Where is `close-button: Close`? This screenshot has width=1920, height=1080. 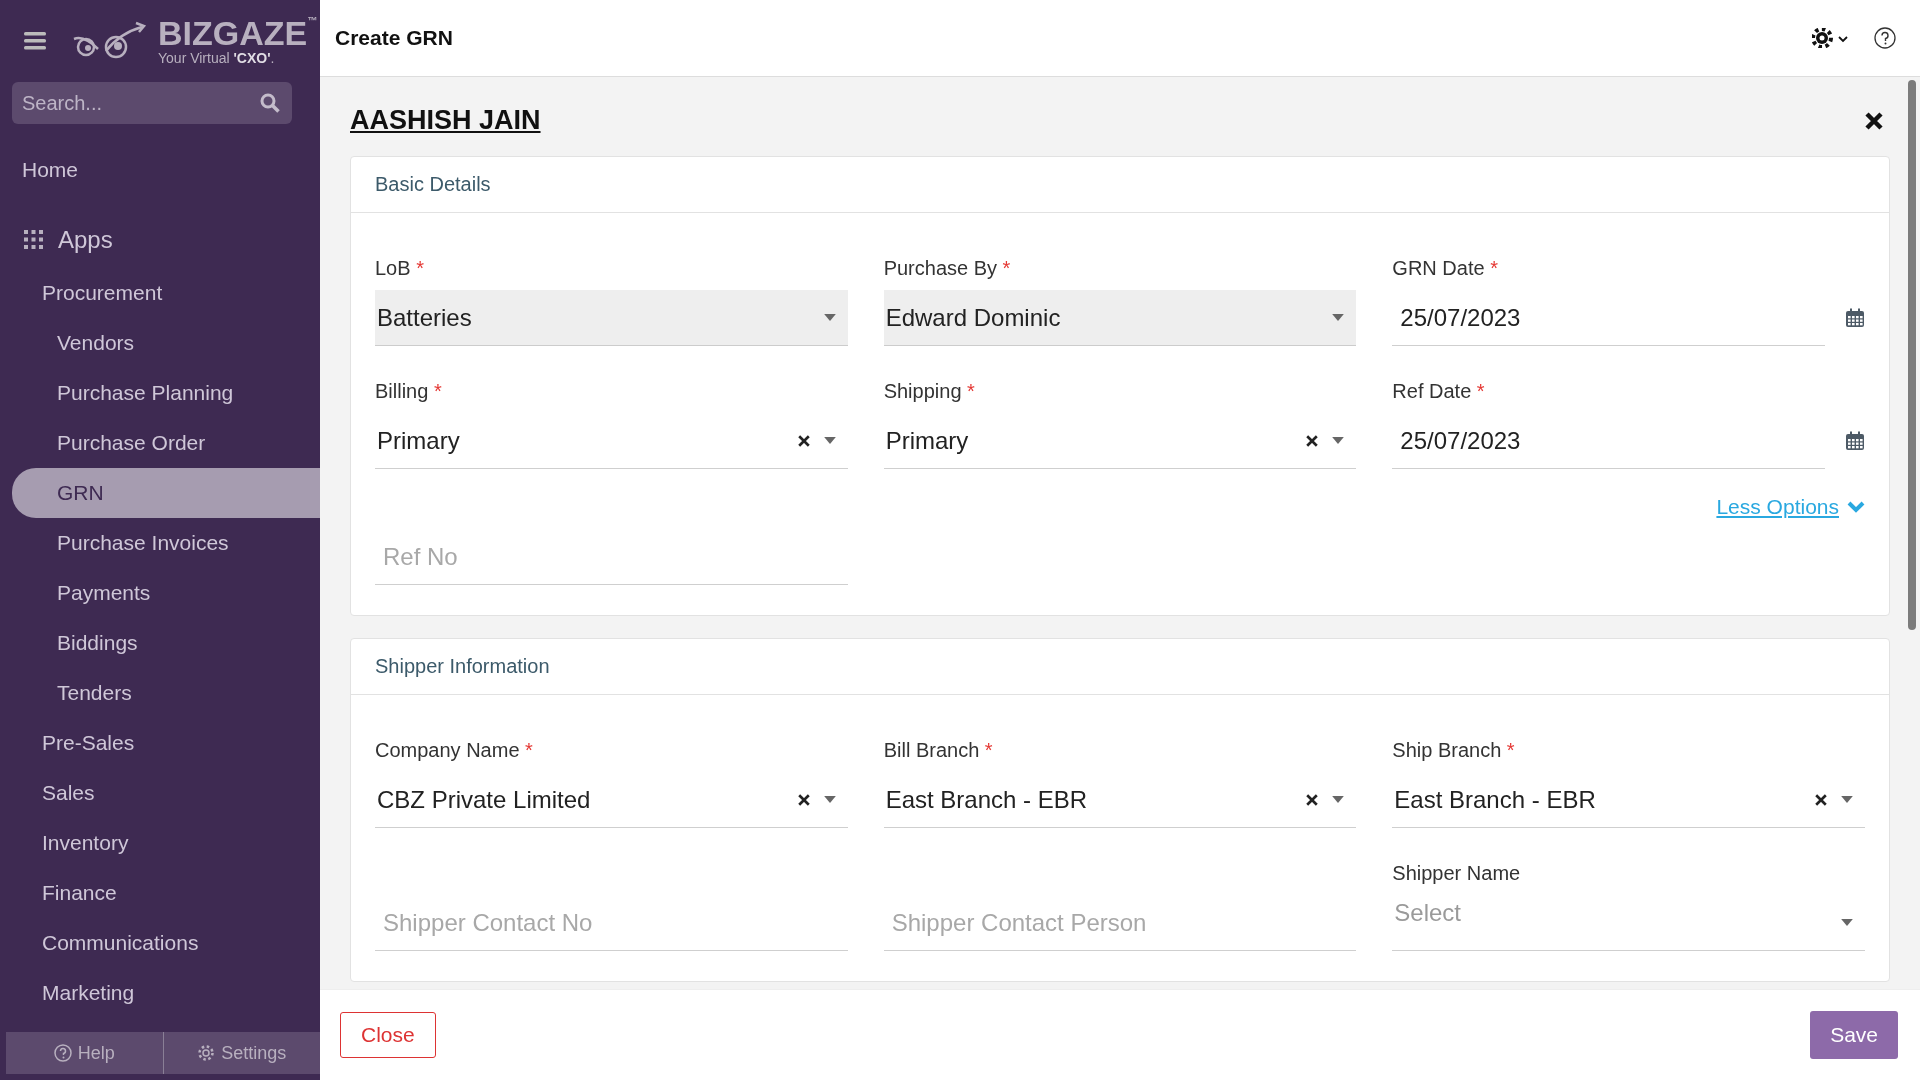 close-button: Close is located at coordinates (388, 1035).